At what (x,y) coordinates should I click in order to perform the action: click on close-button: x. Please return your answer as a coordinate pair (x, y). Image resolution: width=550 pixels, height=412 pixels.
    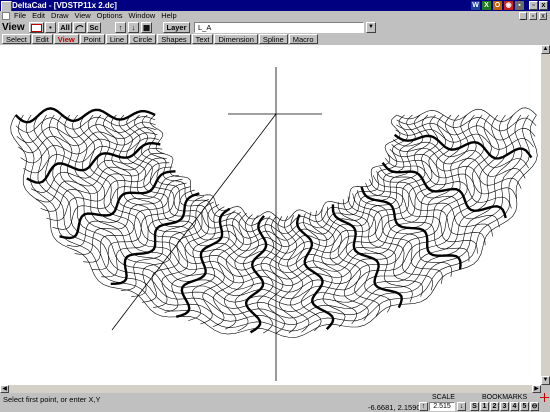
    Looking at the image, I should click on (543, 5).